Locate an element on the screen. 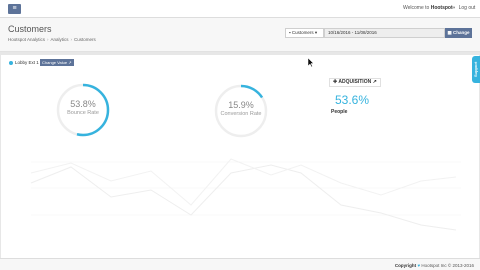 This screenshot has width=480, height=270. welcome-prefix: Welcome to is located at coordinates (416, 8).